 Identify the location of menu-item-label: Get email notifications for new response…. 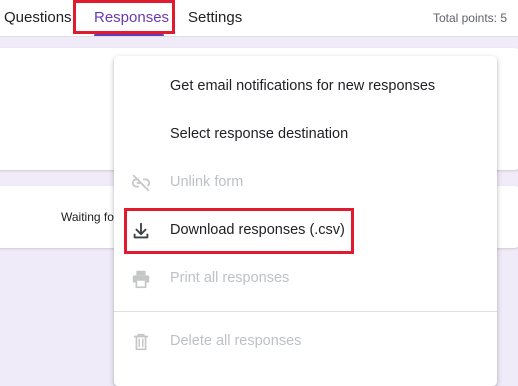
(303, 86).